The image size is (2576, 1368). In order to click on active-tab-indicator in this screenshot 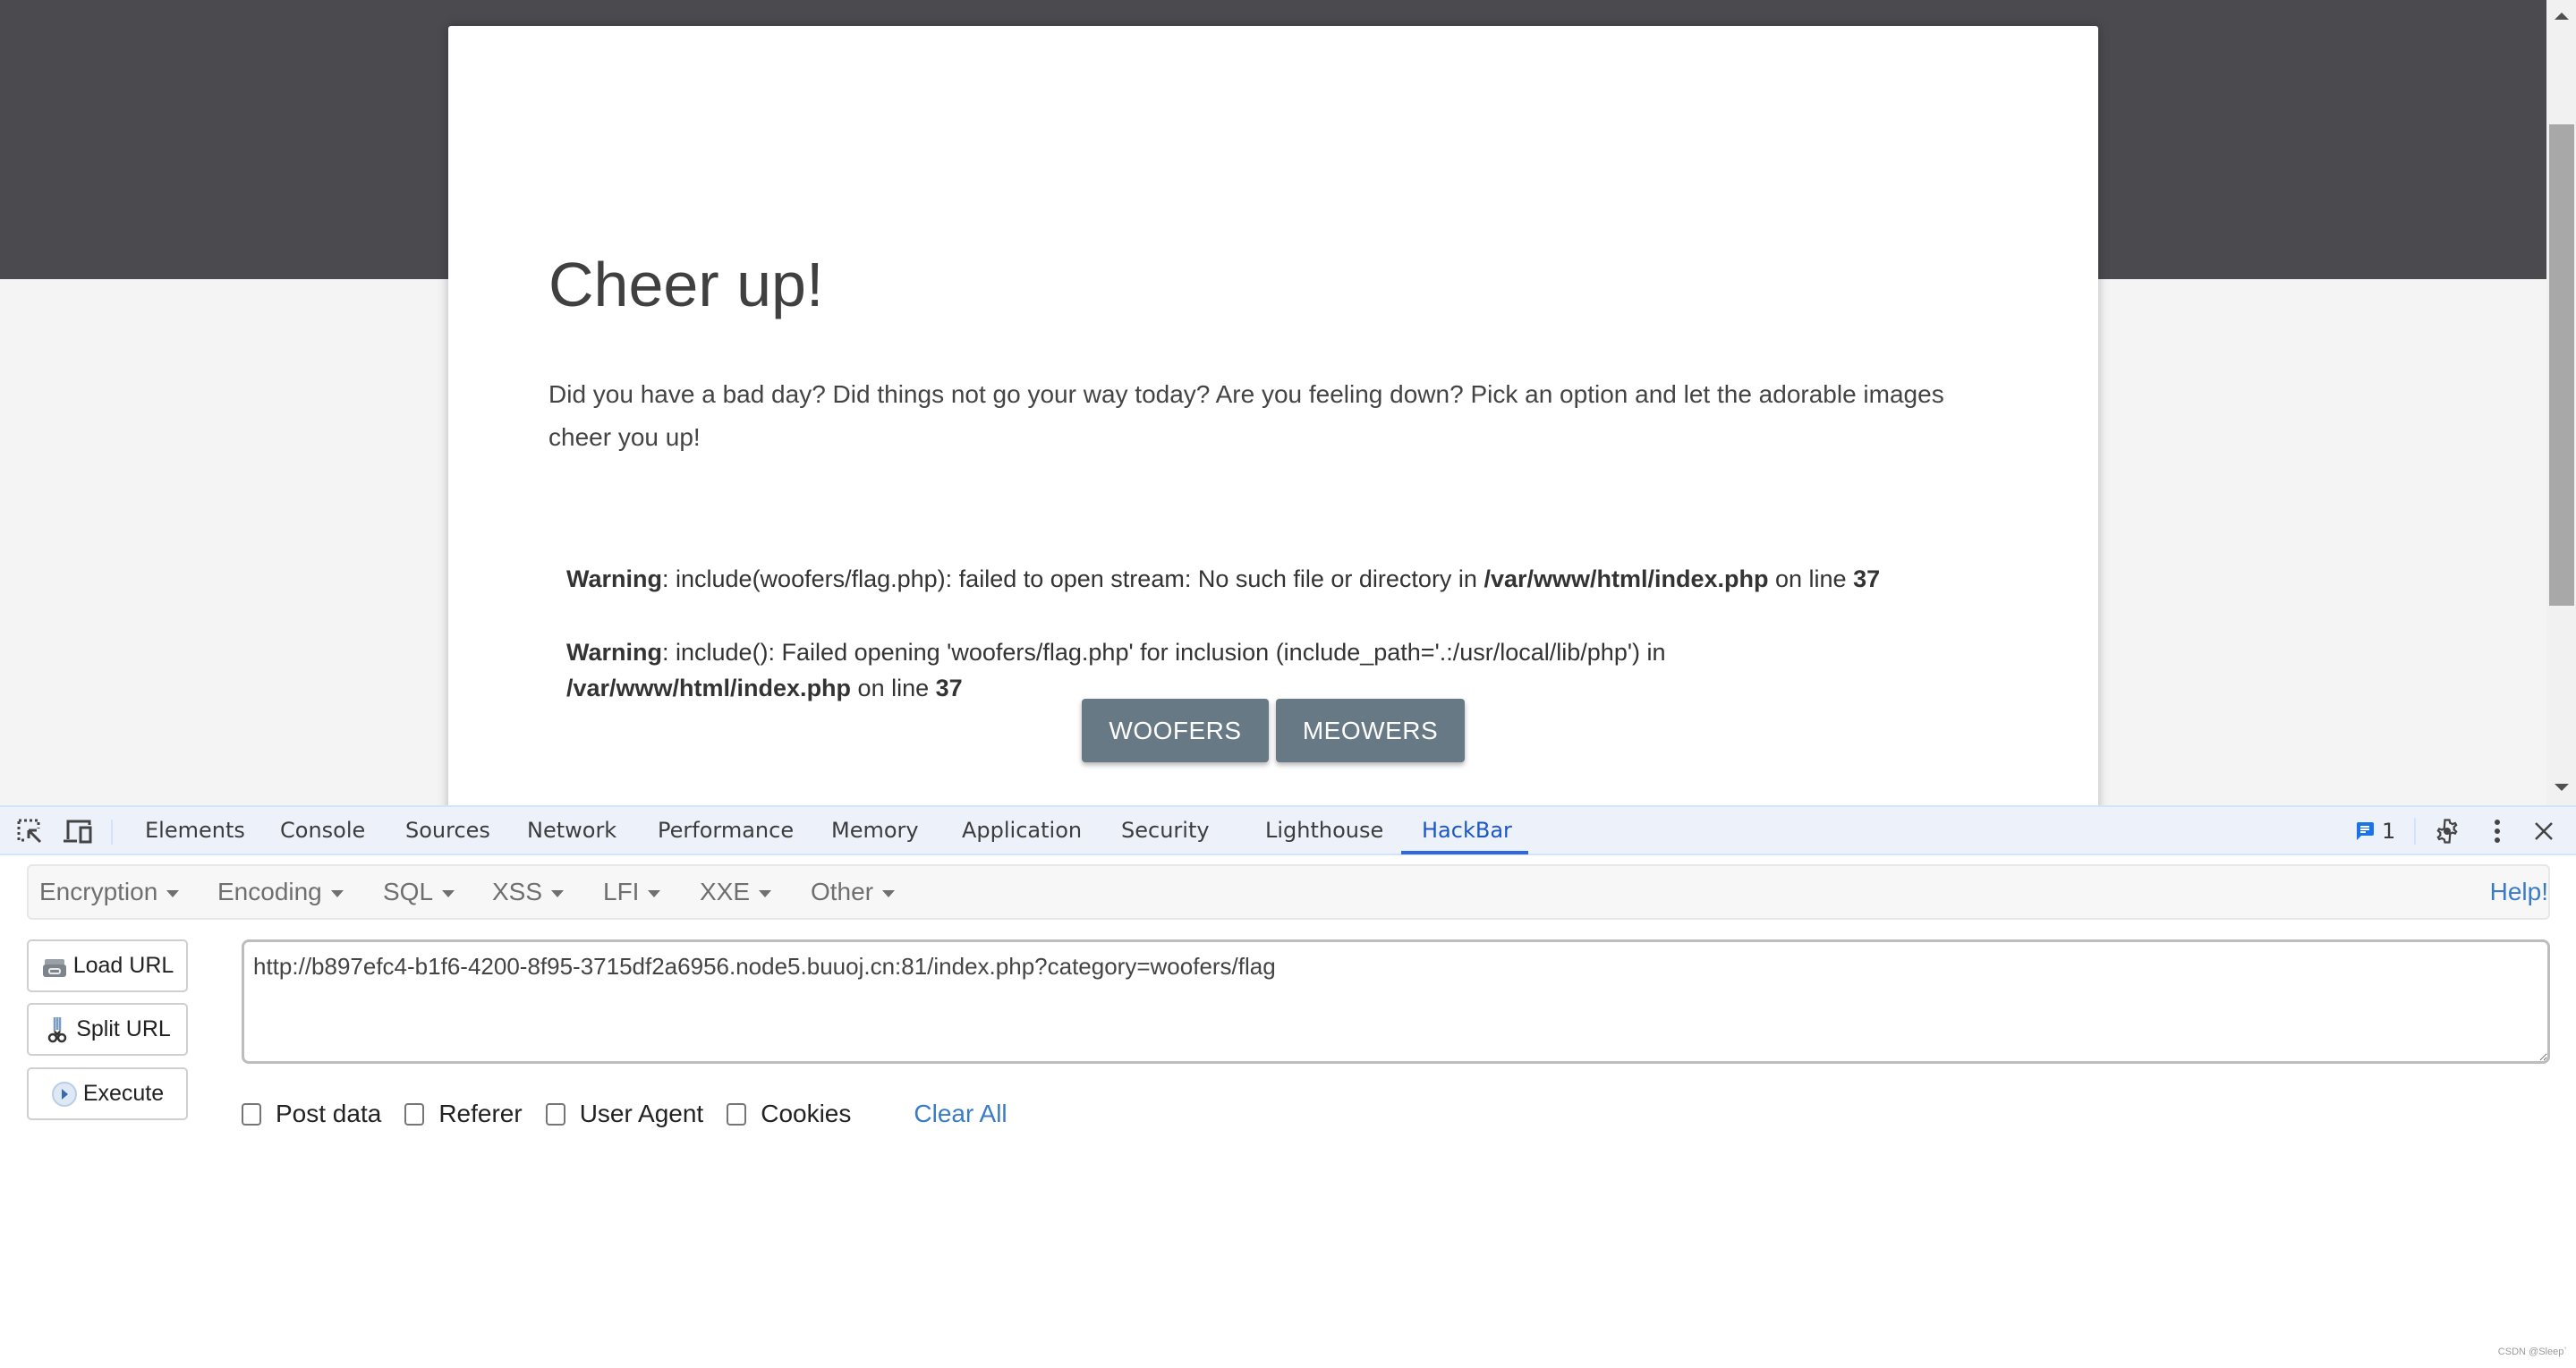, I will do `click(1464, 852)`.